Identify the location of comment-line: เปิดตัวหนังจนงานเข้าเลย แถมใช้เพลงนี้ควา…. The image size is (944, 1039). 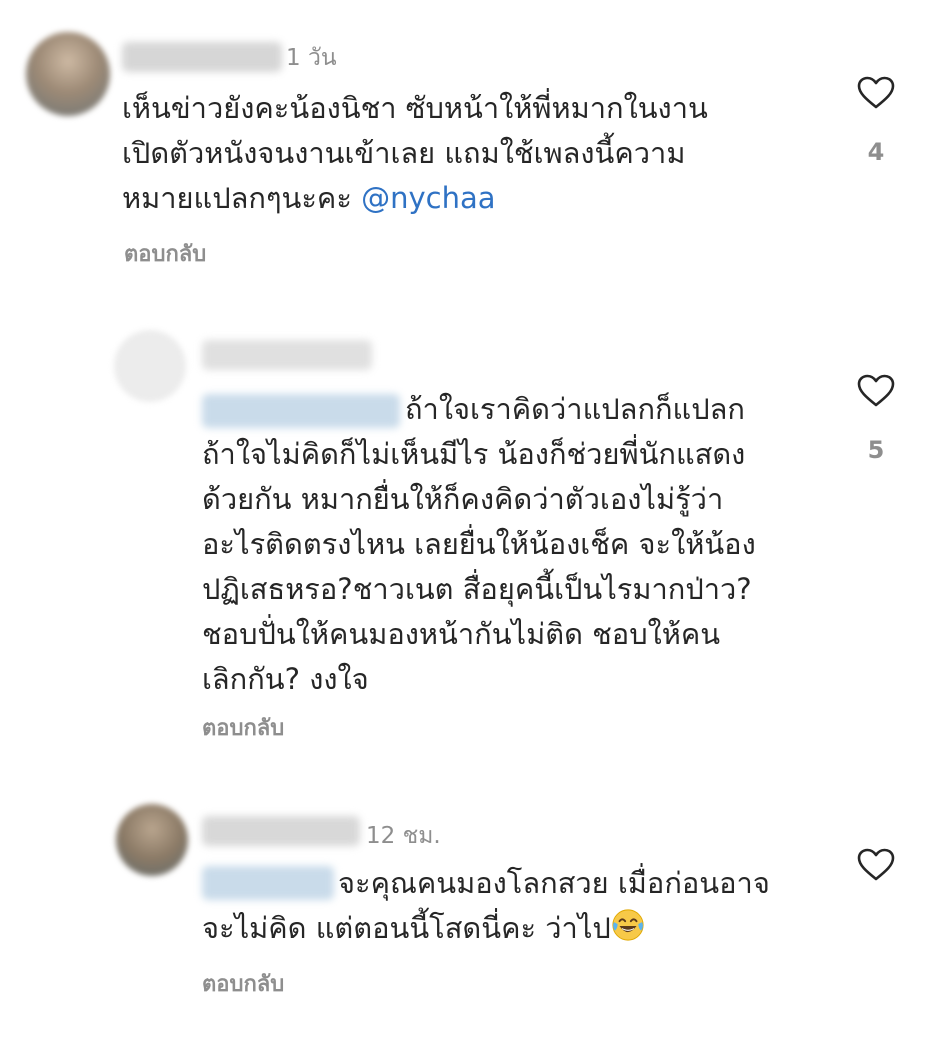
(404, 153).